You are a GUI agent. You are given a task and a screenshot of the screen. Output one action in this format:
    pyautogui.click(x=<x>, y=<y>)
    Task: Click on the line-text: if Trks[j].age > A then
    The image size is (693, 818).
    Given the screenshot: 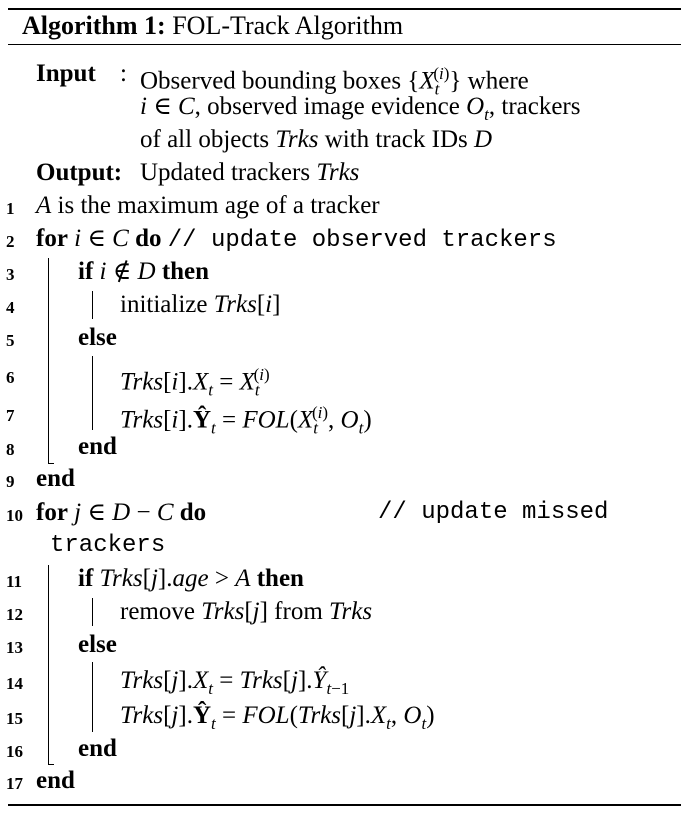 What is the action you would take?
    pyautogui.click(x=191, y=578)
    